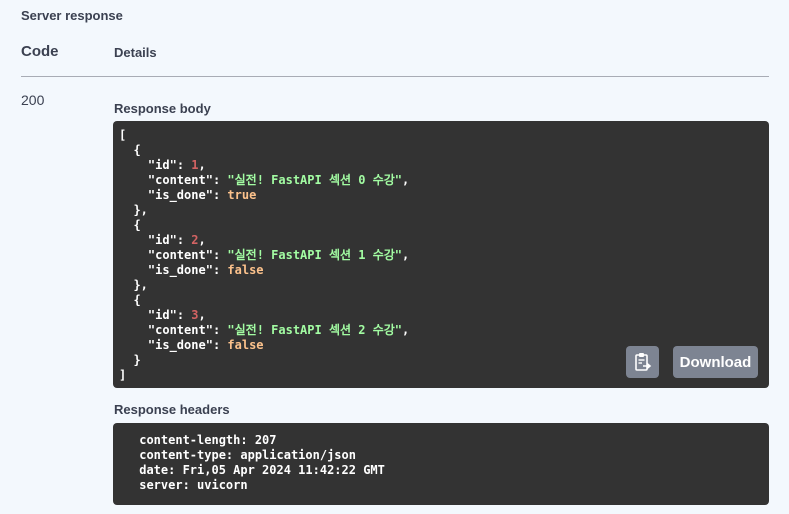  I want to click on copy-to-clipboard-button, so click(642, 362).